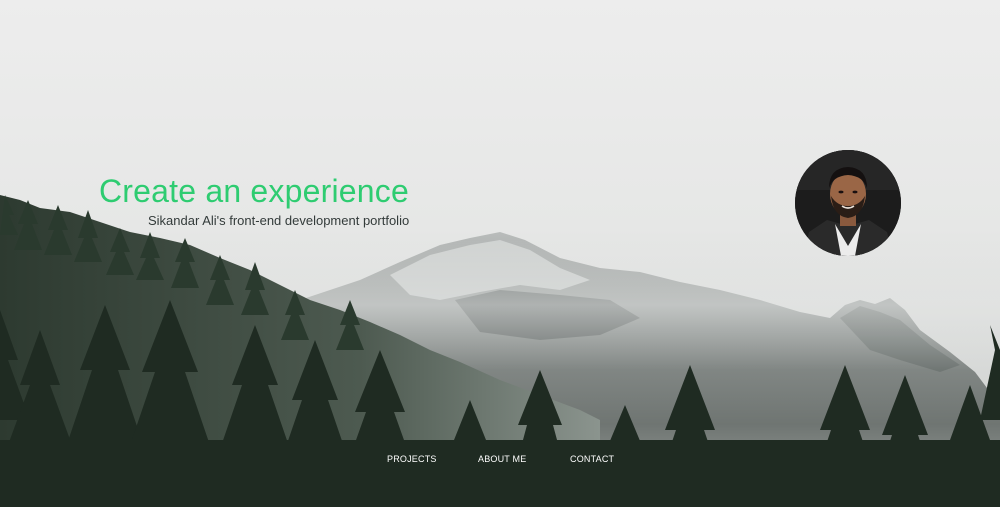 This screenshot has height=507, width=1000. What do you see at coordinates (412, 459) in the screenshot?
I see `nav-link-projects: PROJECTS` at bounding box center [412, 459].